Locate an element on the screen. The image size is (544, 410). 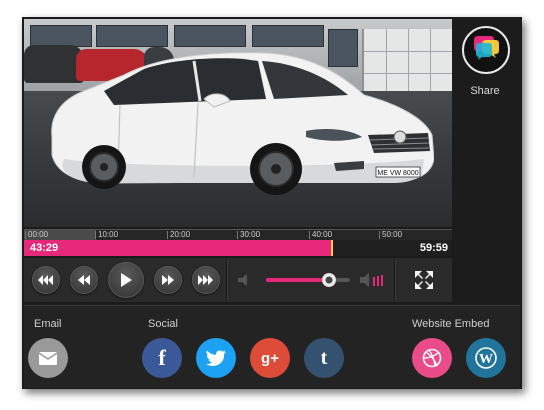
google-plus-button: g+ is located at coordinates (270, 358).